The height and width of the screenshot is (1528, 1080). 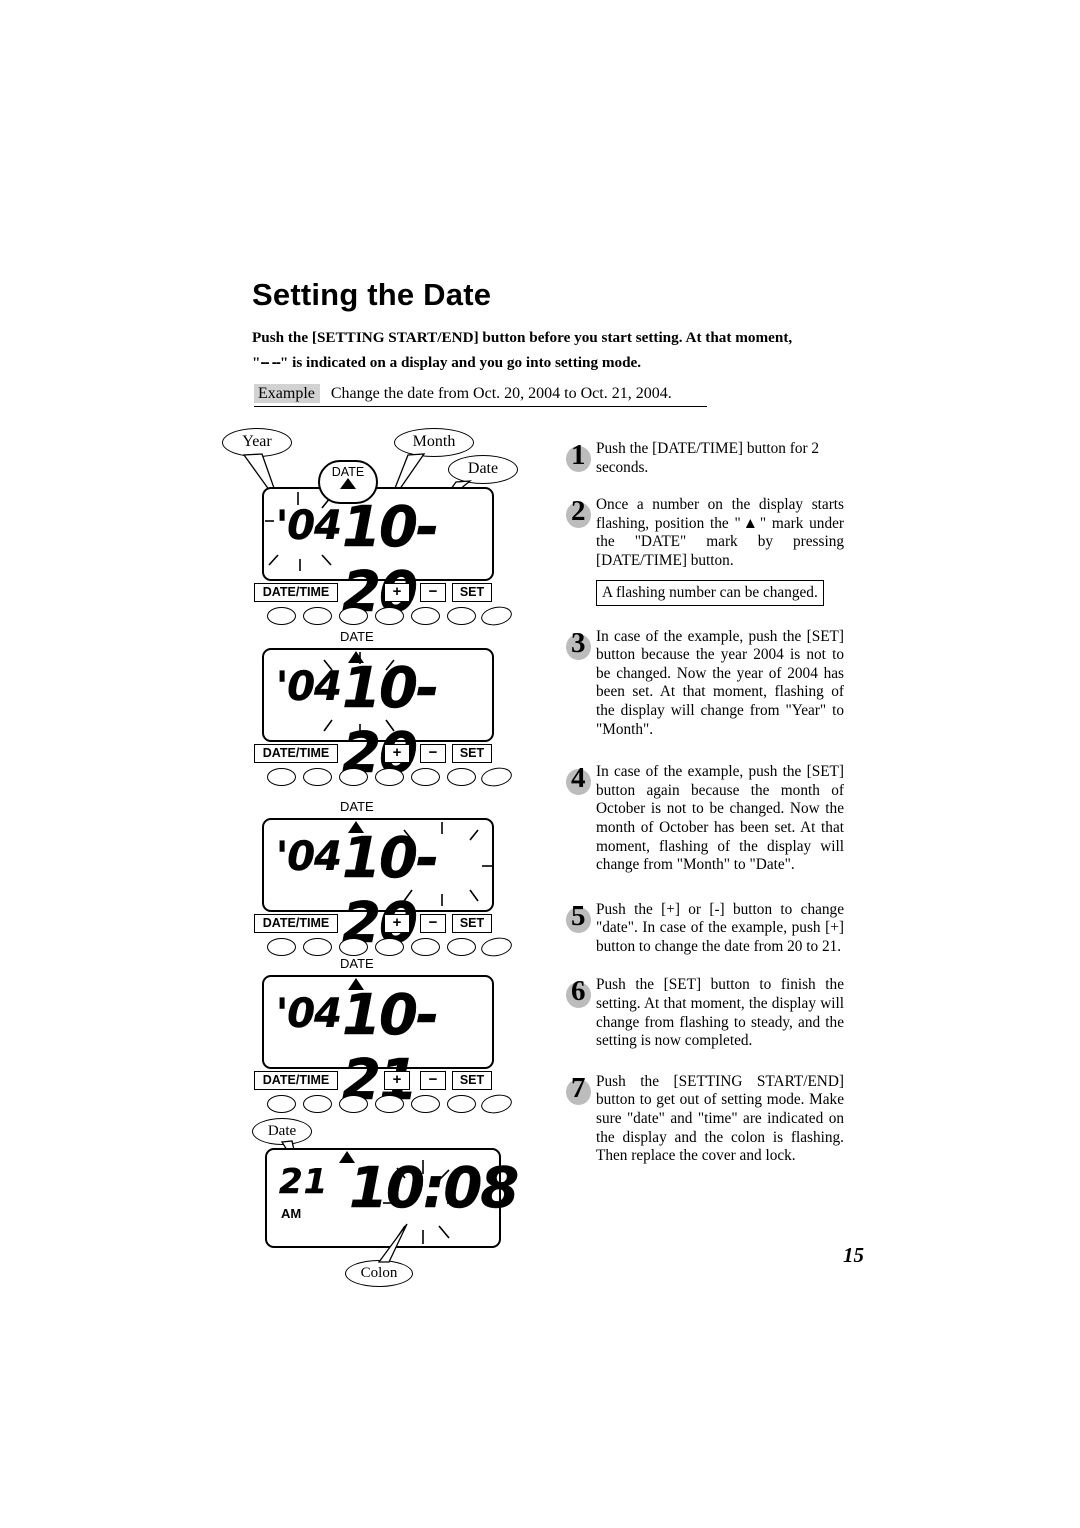 I want to click on button-row-2: DATE/TIME + − SET, so click(x=384, y=766).